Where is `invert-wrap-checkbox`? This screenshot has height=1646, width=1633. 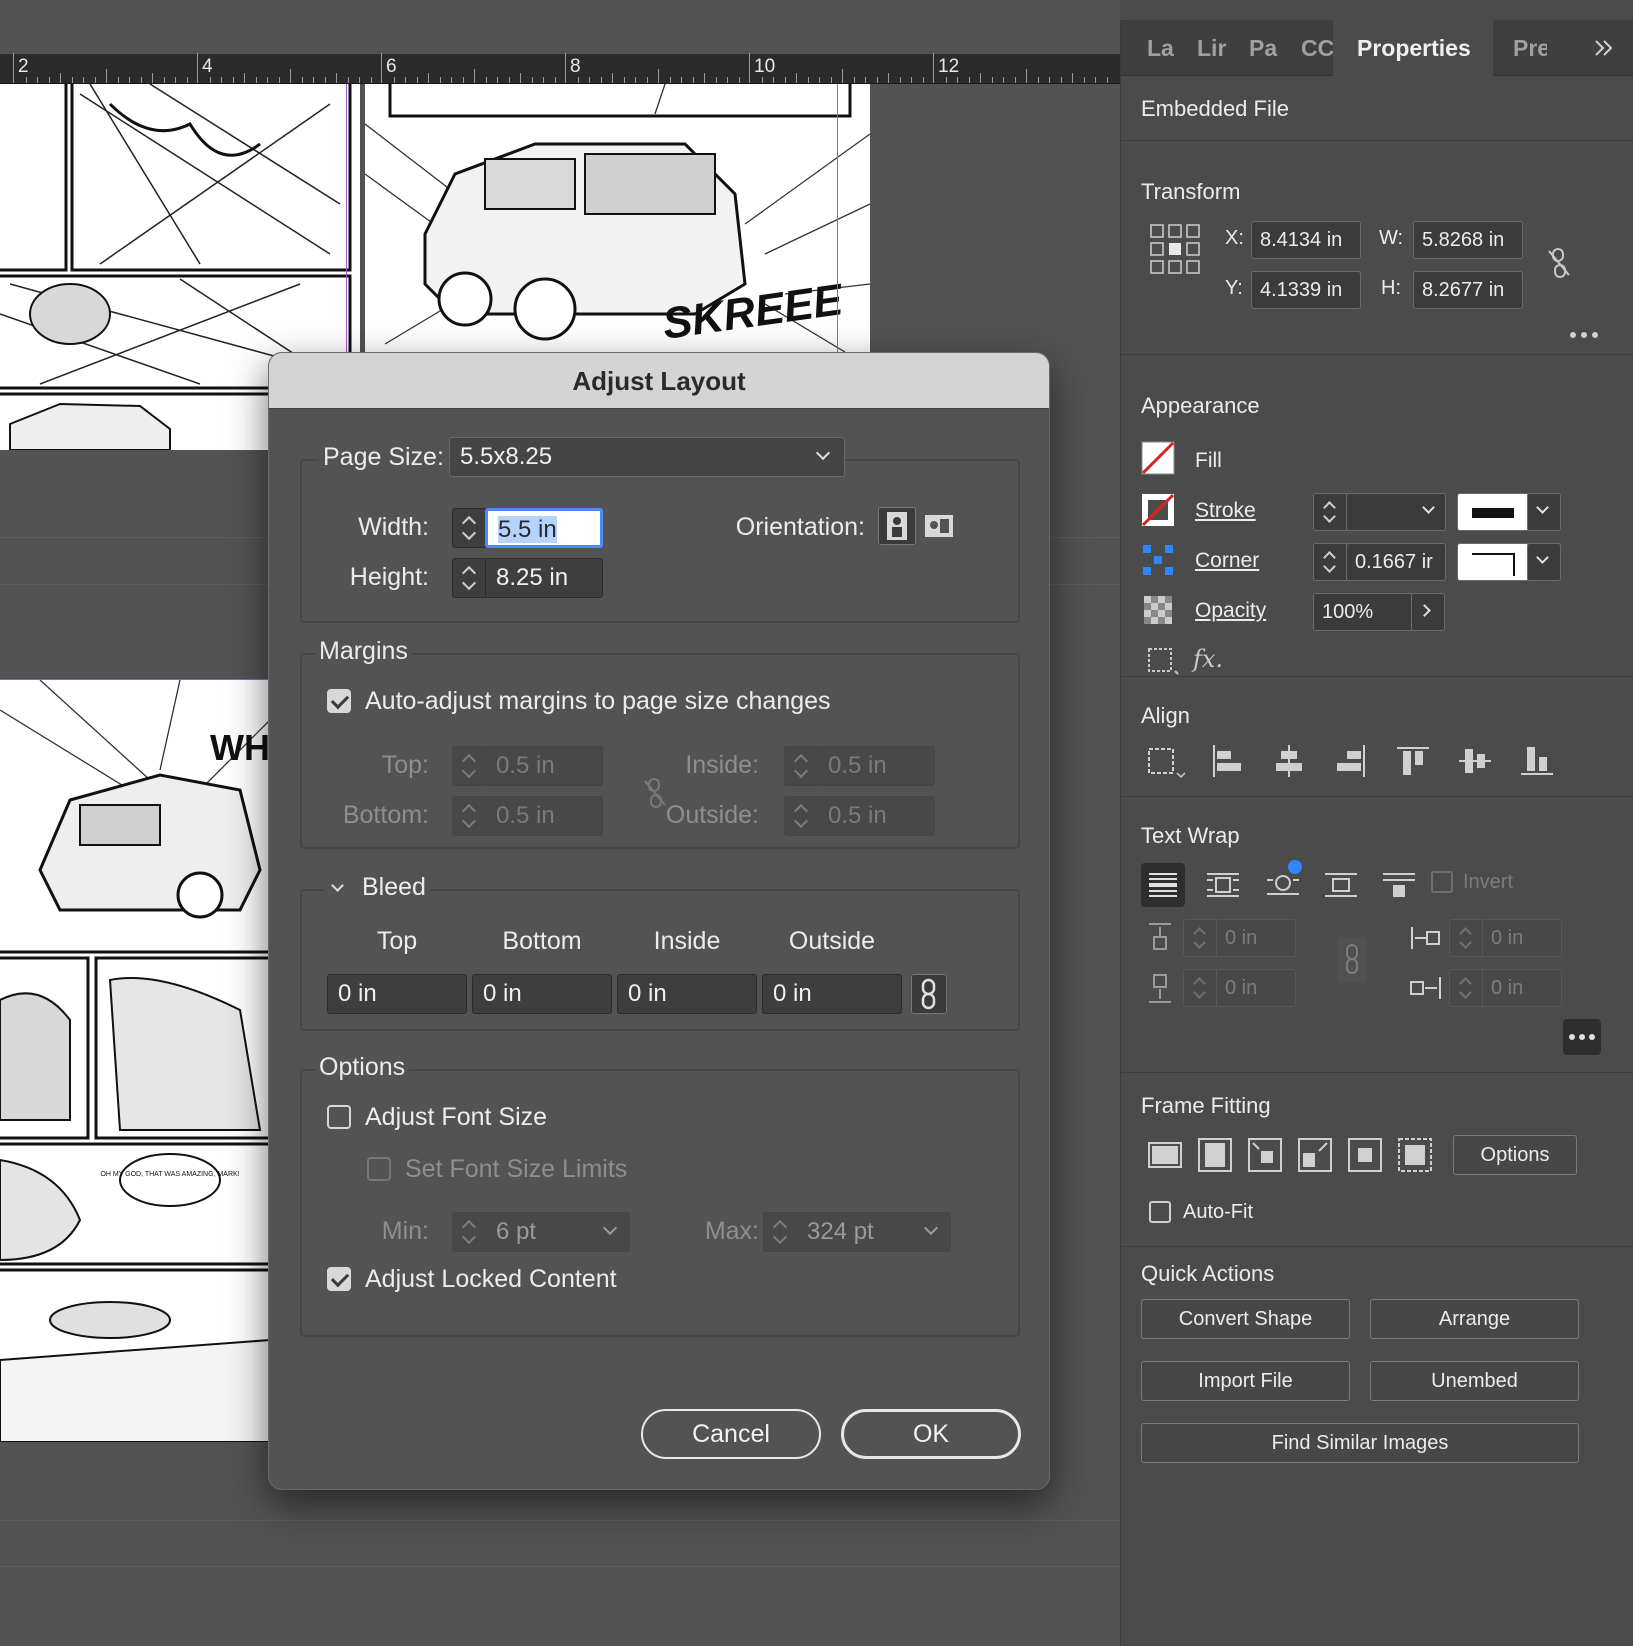
invert-wrap-checkbox is located at coordinates (1442, 882).